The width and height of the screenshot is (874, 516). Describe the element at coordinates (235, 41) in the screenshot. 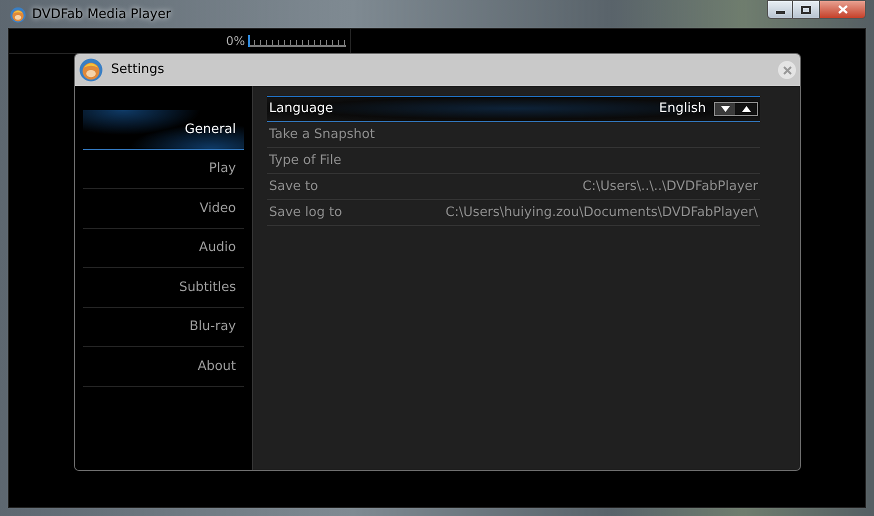

I see `progress-reading: 0%` at that location.